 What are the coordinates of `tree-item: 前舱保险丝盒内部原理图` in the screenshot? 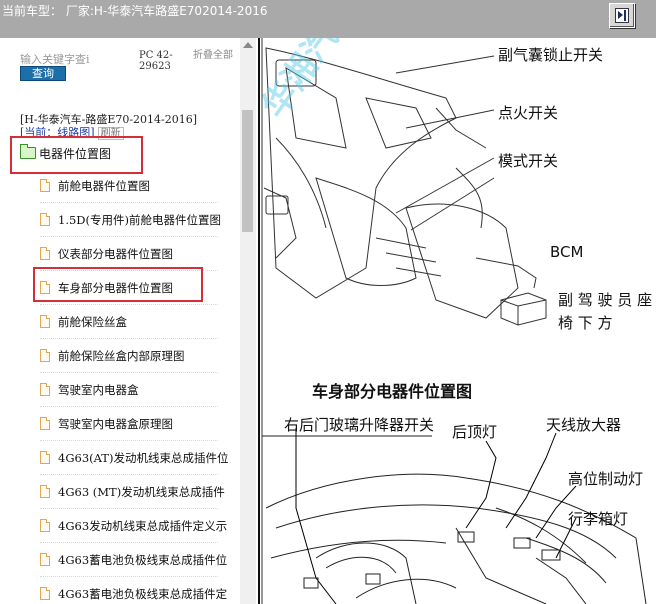 It's located at (140, 356).